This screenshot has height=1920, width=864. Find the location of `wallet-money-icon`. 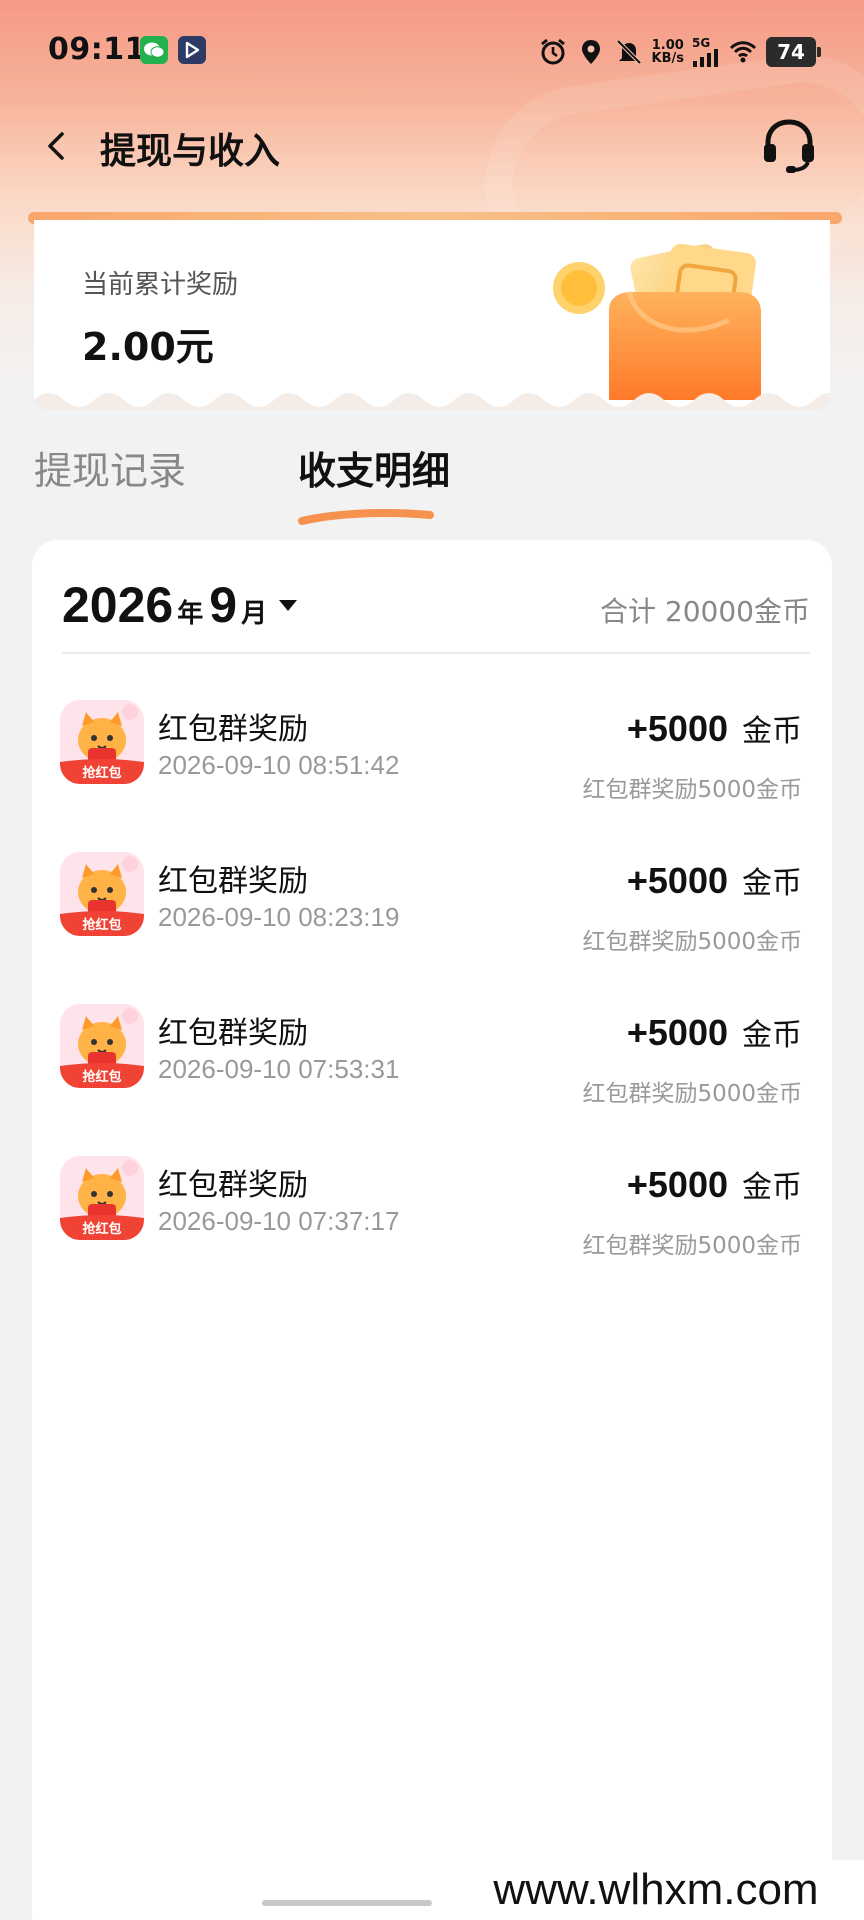

wallet-money-icon is located at coordinates (657, 321).